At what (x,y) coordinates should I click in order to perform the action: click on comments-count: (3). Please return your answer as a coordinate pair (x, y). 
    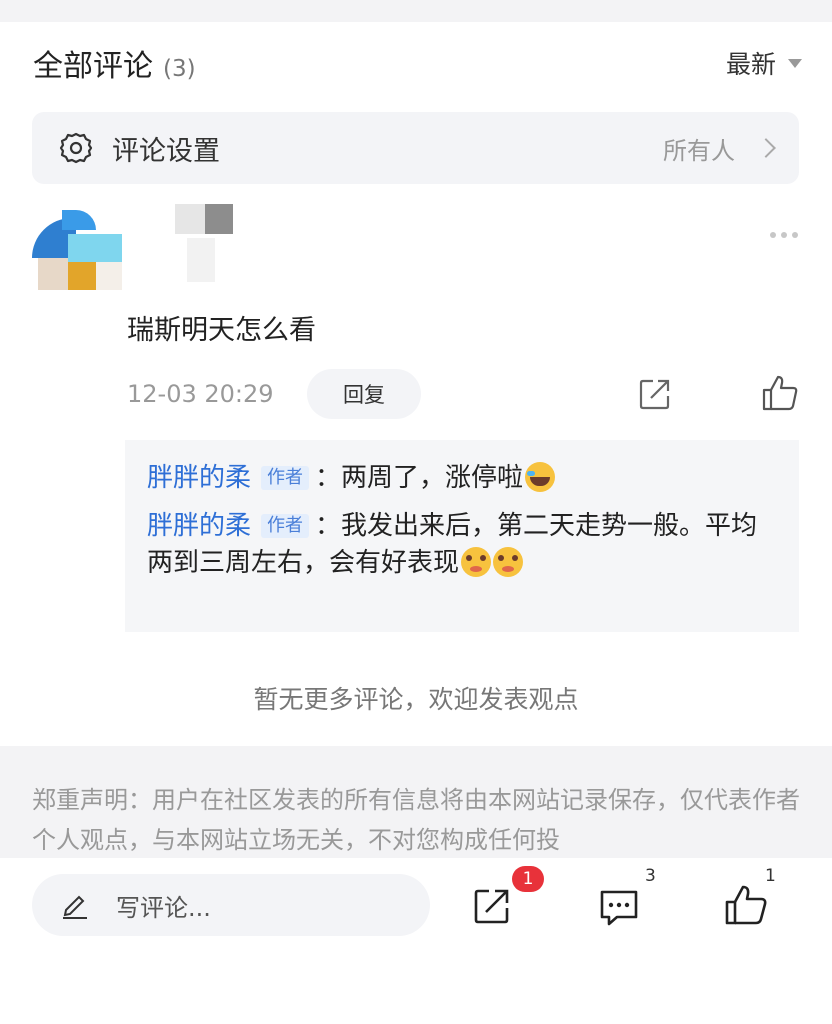
    Looking at the image, I should click on (179, 69).